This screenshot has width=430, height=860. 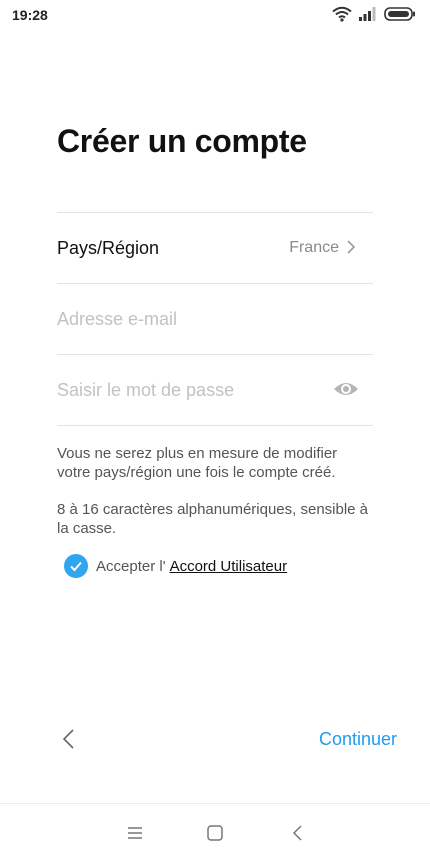 I want to click on signal-icon, so click(x=367, y=14).